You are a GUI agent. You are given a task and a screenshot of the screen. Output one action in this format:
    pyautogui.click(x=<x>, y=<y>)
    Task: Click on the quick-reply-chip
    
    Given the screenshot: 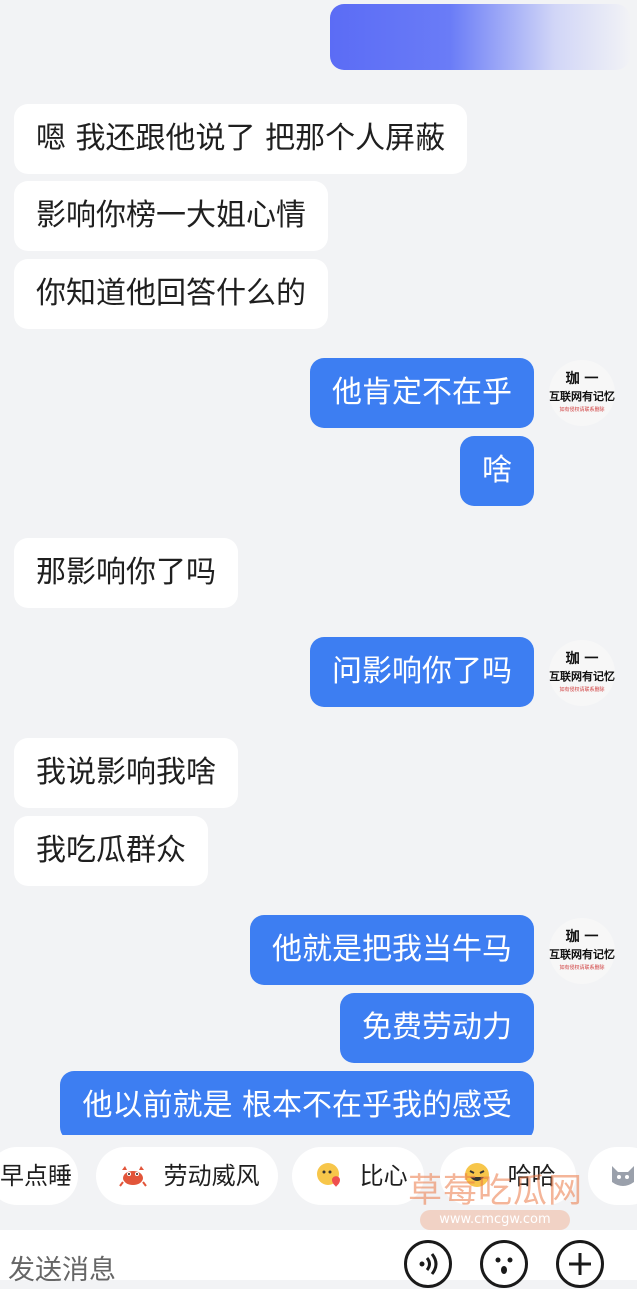 What is the action you would take?
    pyautogui.click(x=612, y=1176)
    